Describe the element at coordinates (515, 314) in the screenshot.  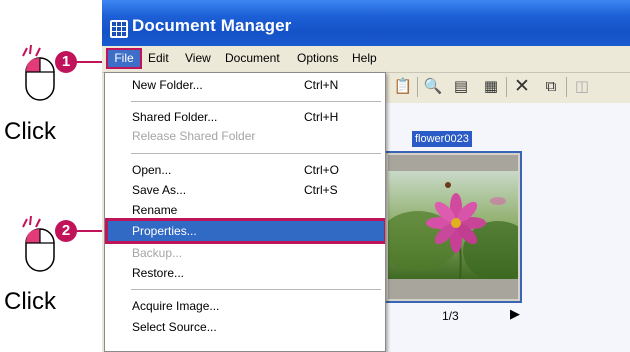
I see `next-page-arrow-icon: ▶` at that location.